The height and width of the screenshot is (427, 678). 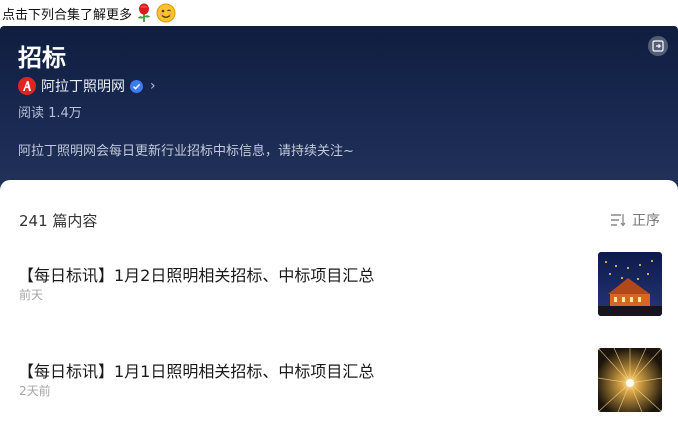 I want to click on sort-label: 正序, so click(x=646, y=221).